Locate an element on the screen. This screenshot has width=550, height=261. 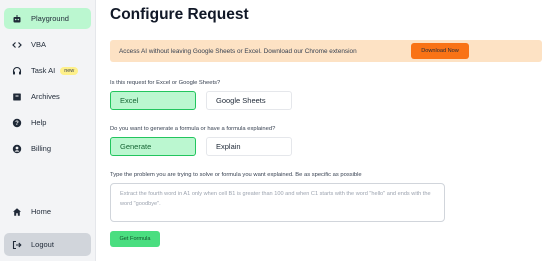
download-now-button: Download Now is located at coordinates (440, 51).